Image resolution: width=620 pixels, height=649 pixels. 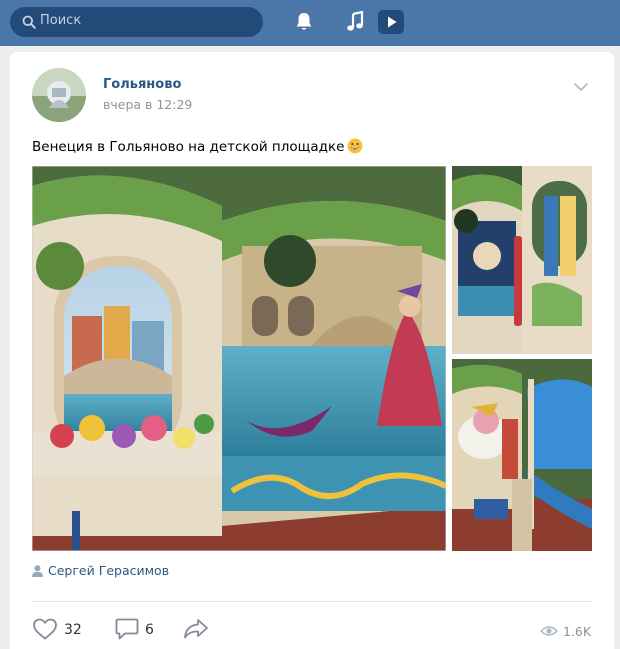 I want to click on post-author: Гольяново, so click(x=142, y=84).